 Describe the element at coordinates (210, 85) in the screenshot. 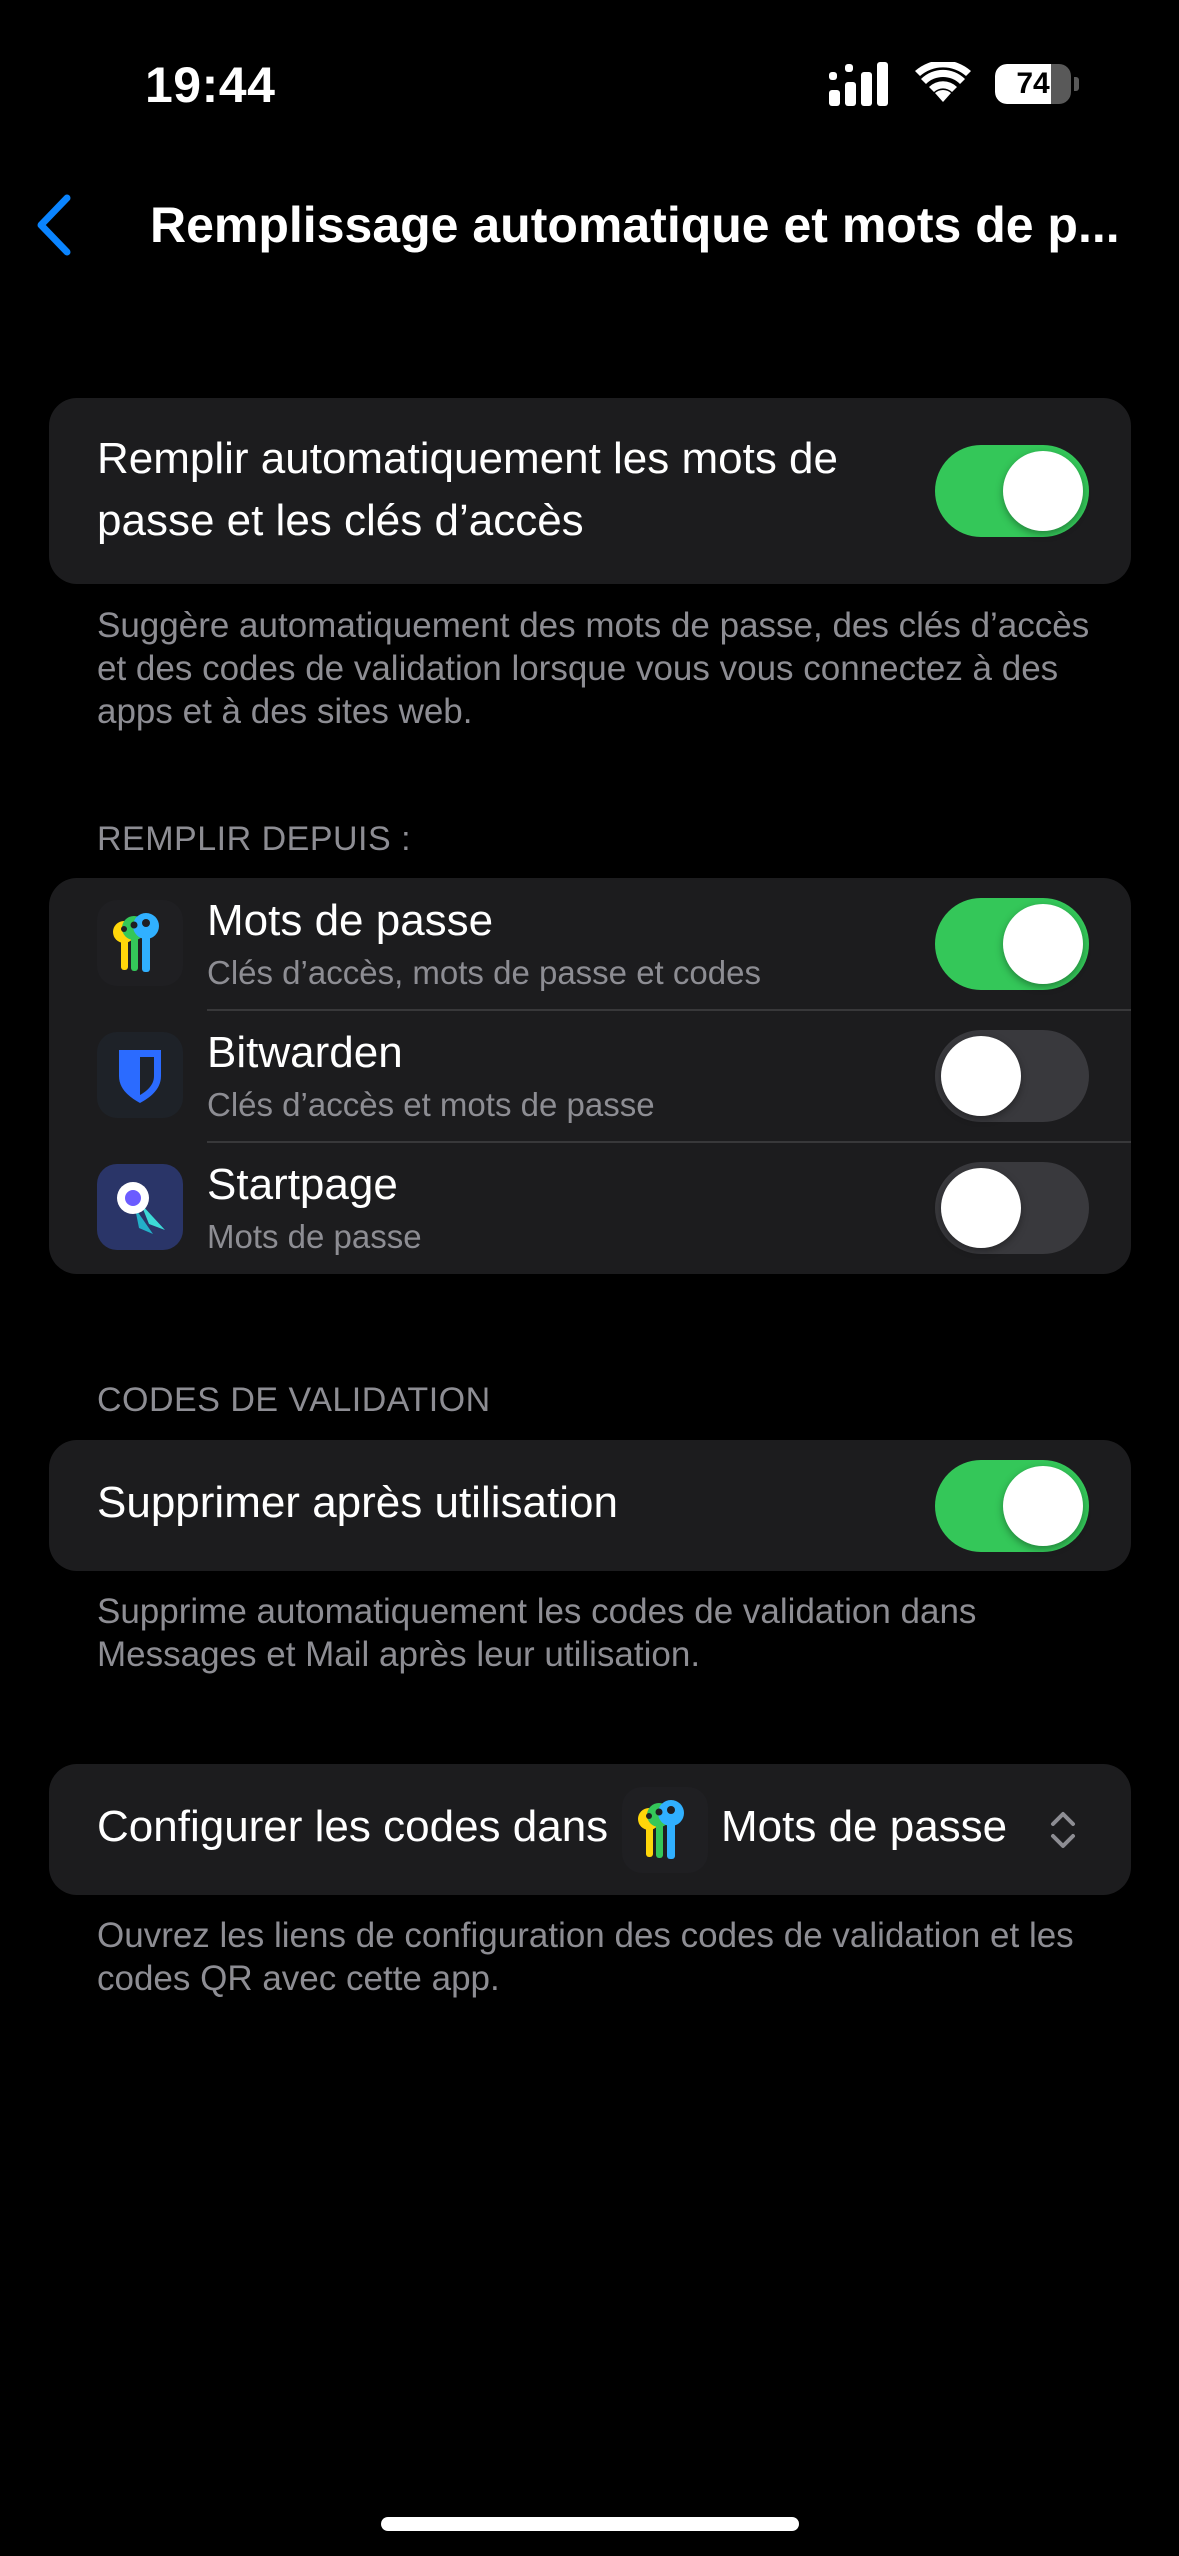

I see `status-time: 19:44` at that location.